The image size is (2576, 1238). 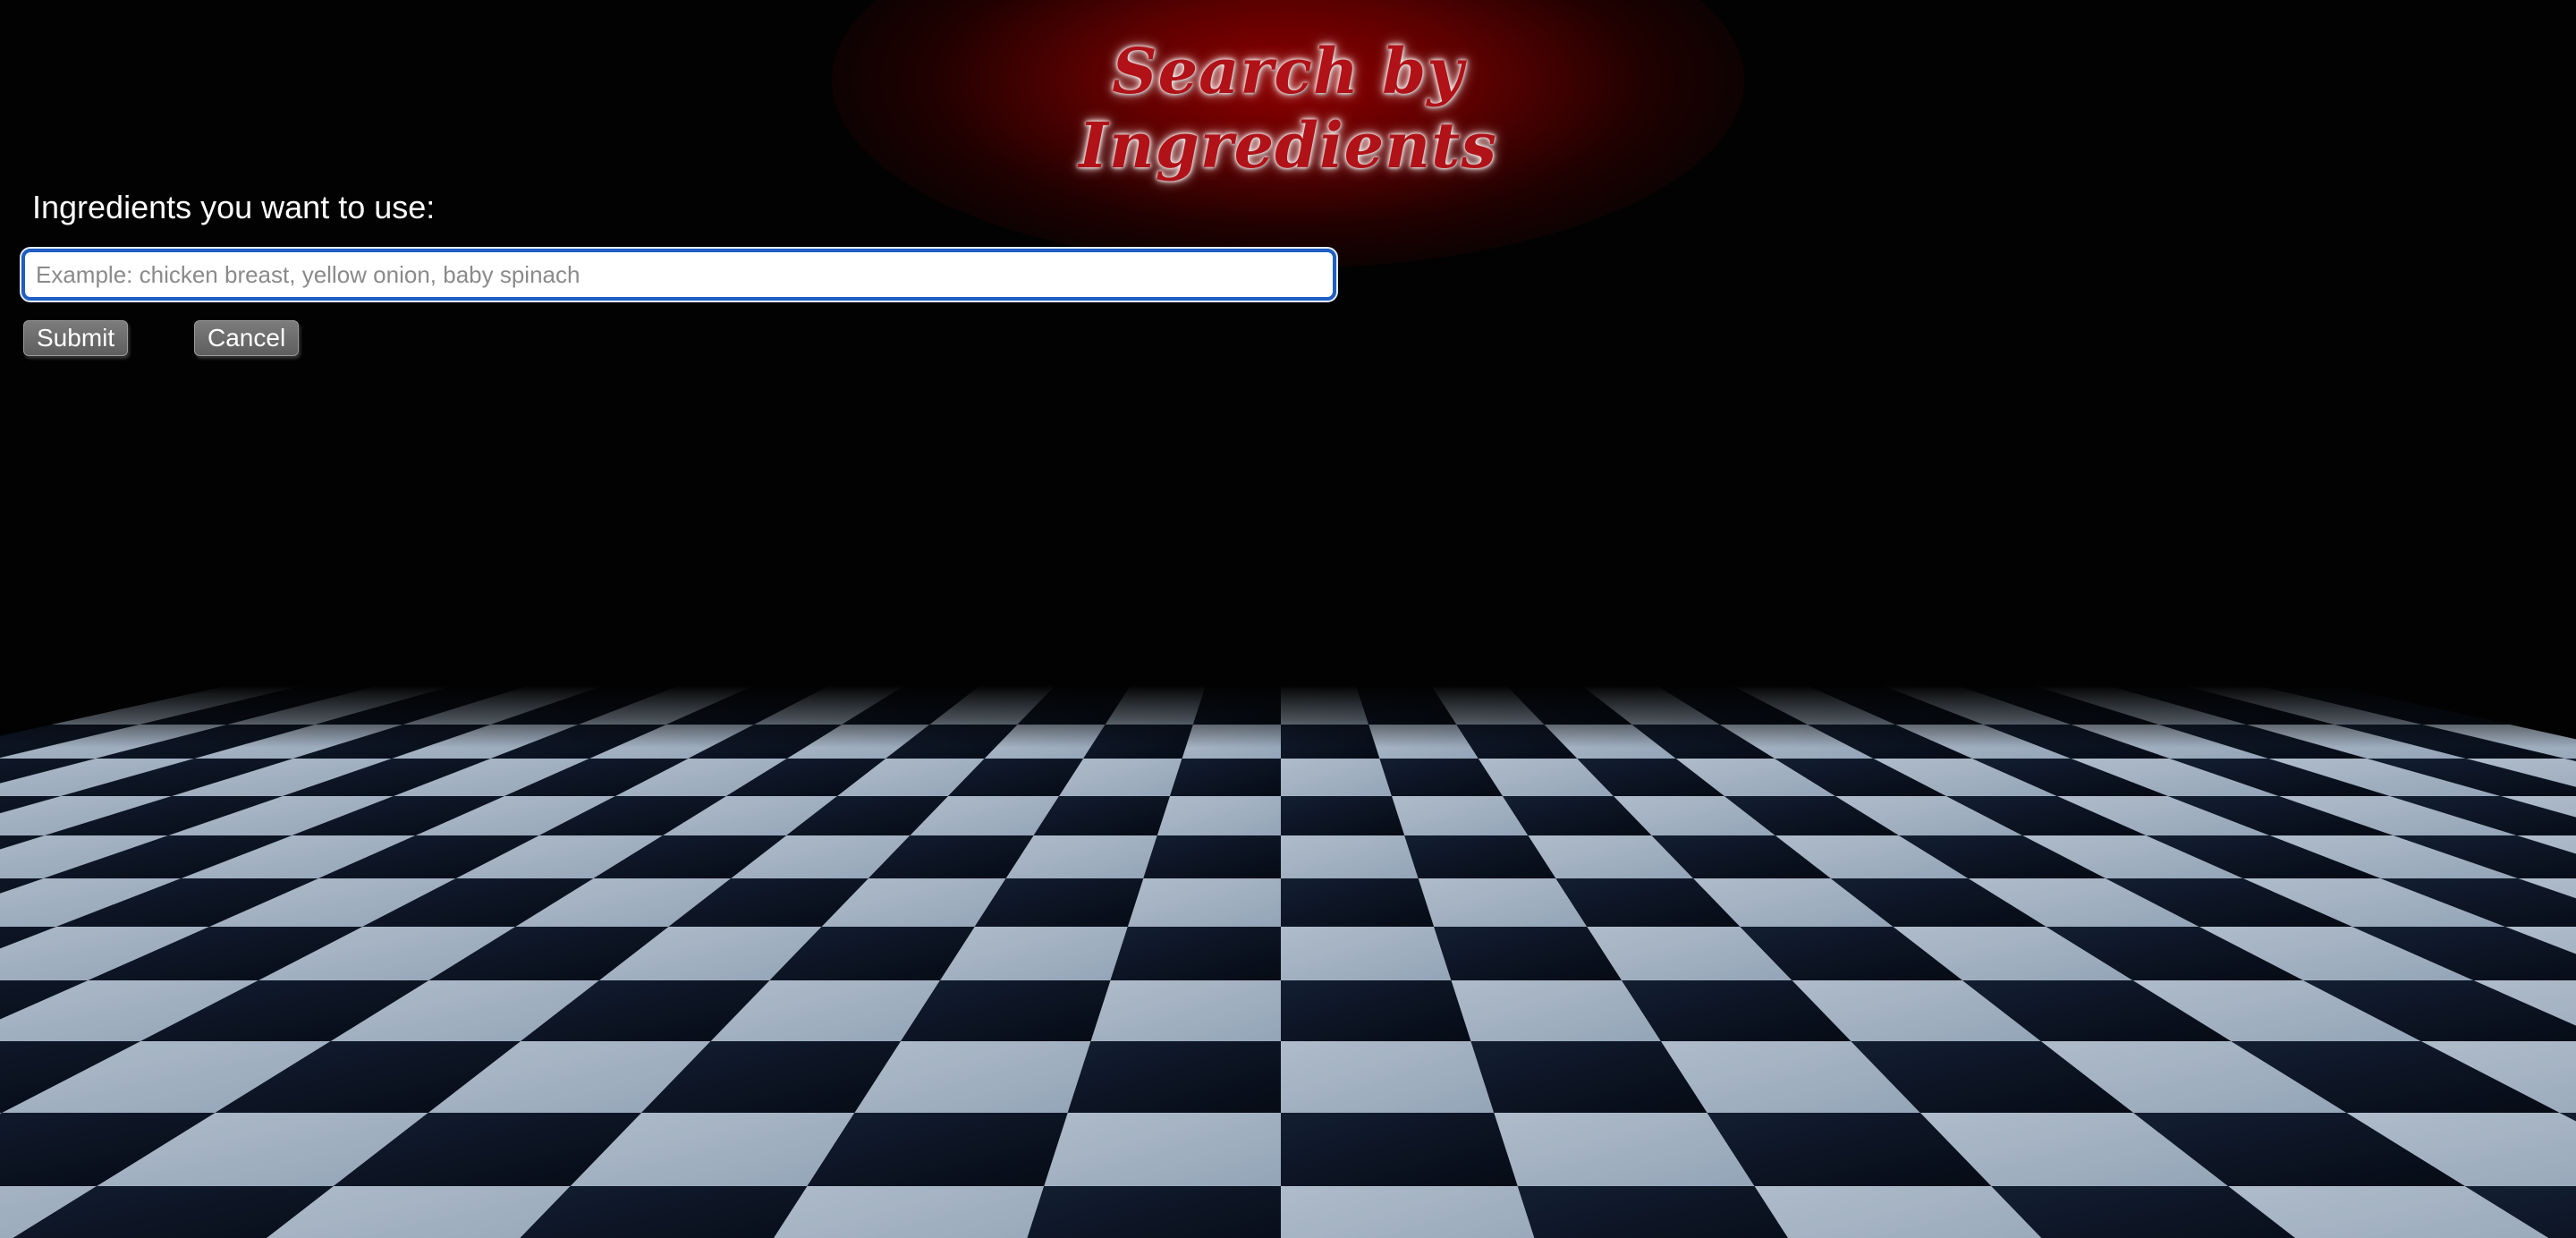 I want to click on page-title: Search by Ingredients, so click(x=1288, y=108).